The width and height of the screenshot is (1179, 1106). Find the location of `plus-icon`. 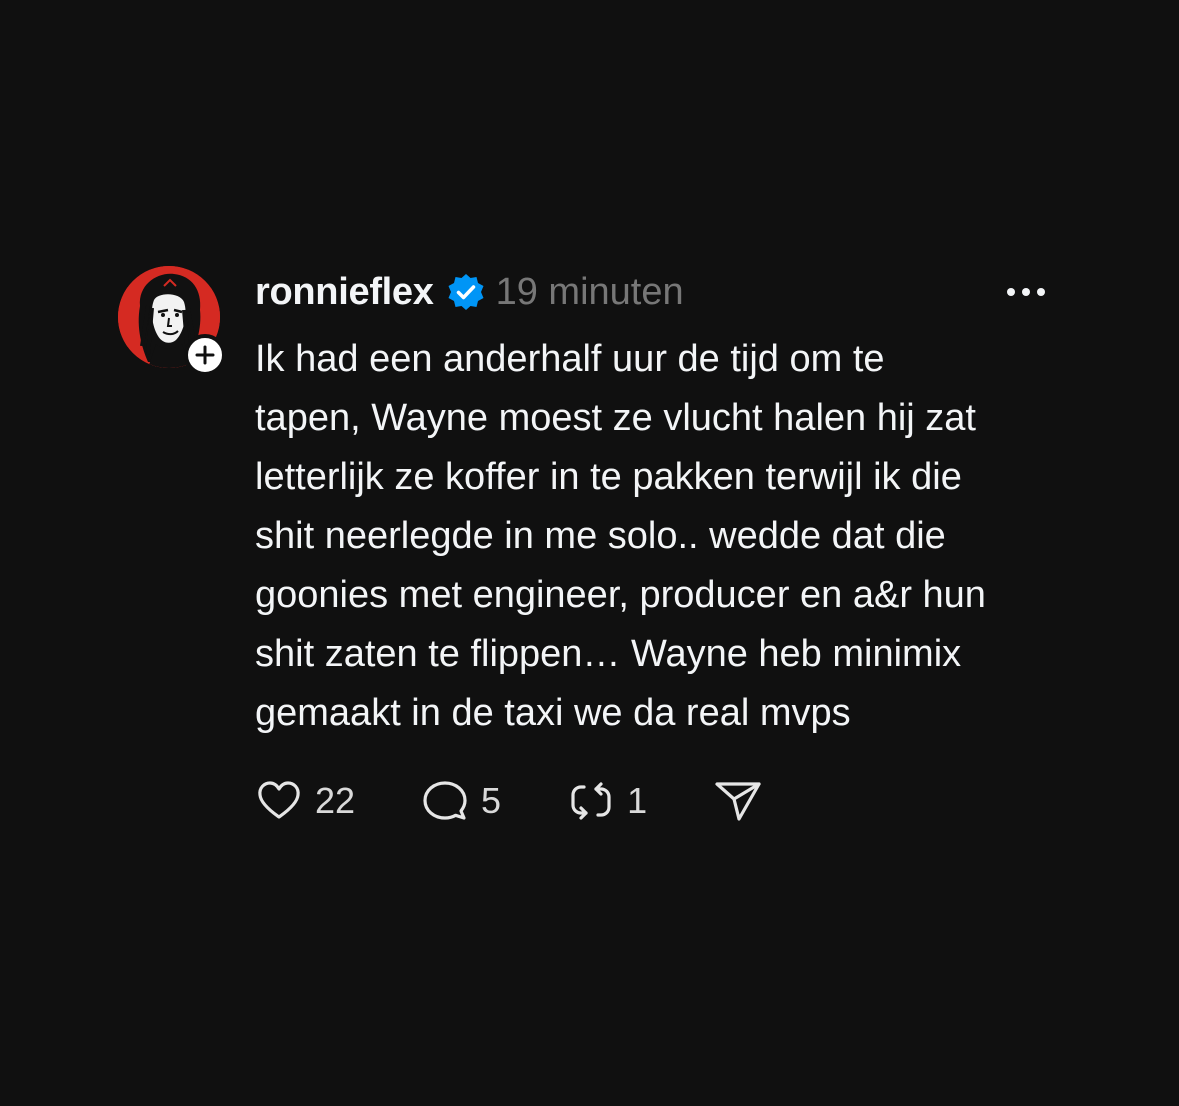

plus-icon is located at coordinates (205, 355).